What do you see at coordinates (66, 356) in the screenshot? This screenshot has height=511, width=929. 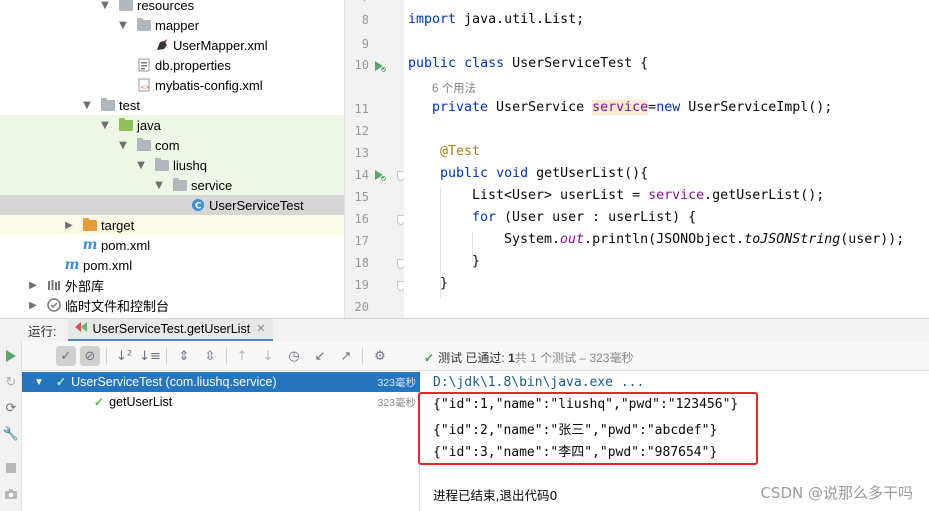 I see `show-passed-icon: ✓` at bounding box center [66, 356].